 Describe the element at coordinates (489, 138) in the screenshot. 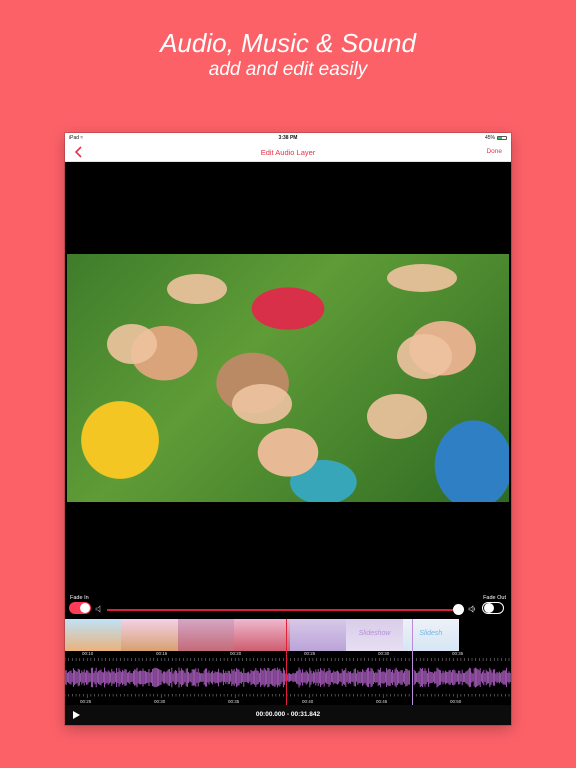

I see `battery-percent: 45%` at that location.